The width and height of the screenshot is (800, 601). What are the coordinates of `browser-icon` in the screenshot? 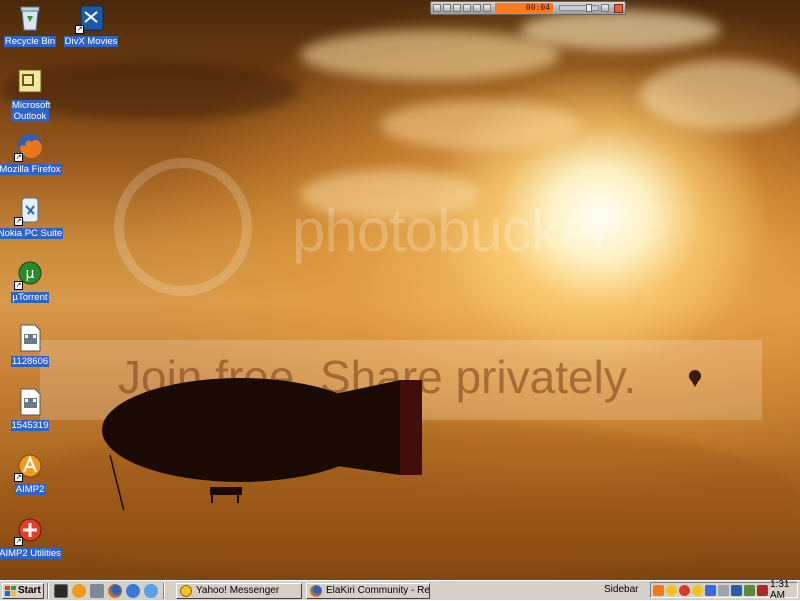 It's located at (151, 590).